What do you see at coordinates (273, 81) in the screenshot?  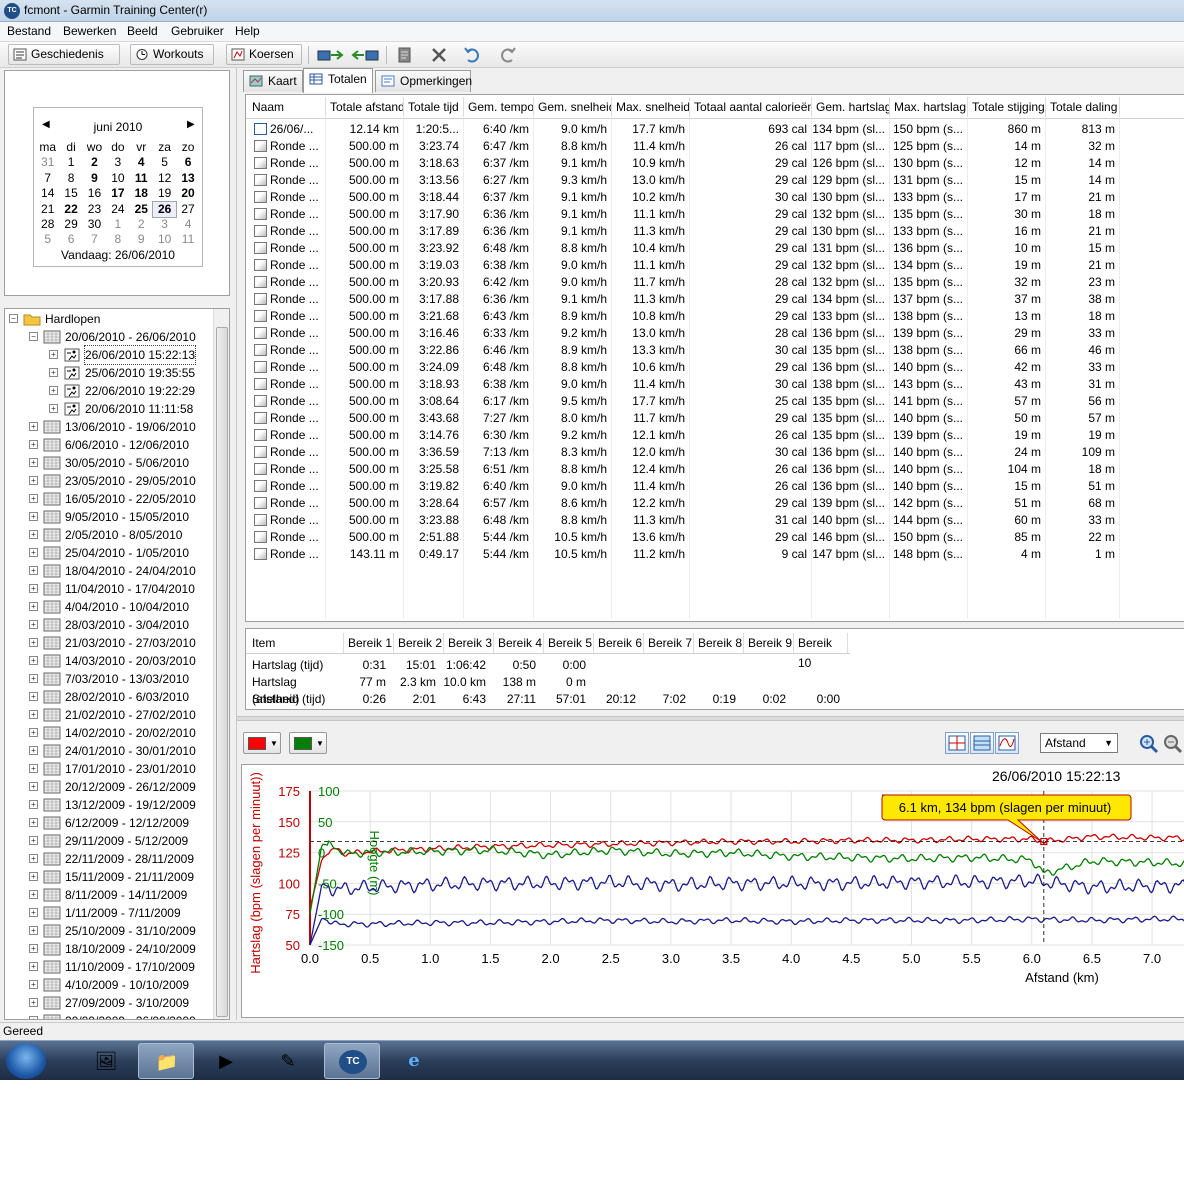 I see `tab-map: Kaart` at bounding box center [273, 81].